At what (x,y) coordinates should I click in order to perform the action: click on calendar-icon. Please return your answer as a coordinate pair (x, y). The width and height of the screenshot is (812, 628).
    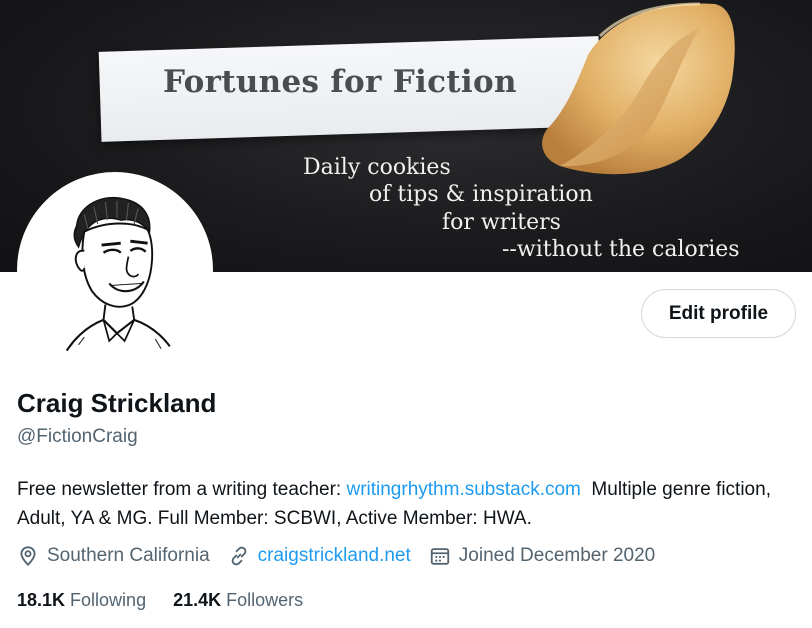
    Looking at the image, I should click on (439, 556).